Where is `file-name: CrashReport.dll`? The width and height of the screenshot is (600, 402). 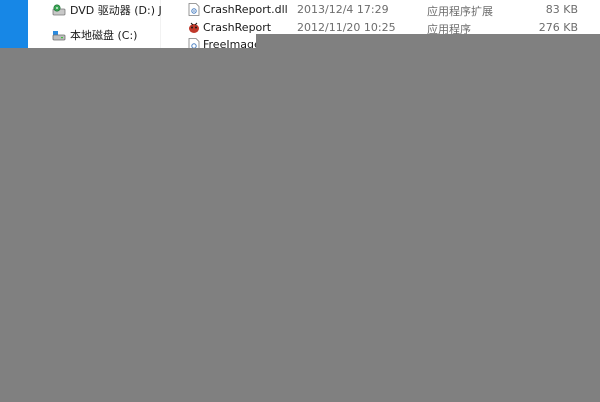 file-name: CrashReport.dll is located at coordinates (245, 9).